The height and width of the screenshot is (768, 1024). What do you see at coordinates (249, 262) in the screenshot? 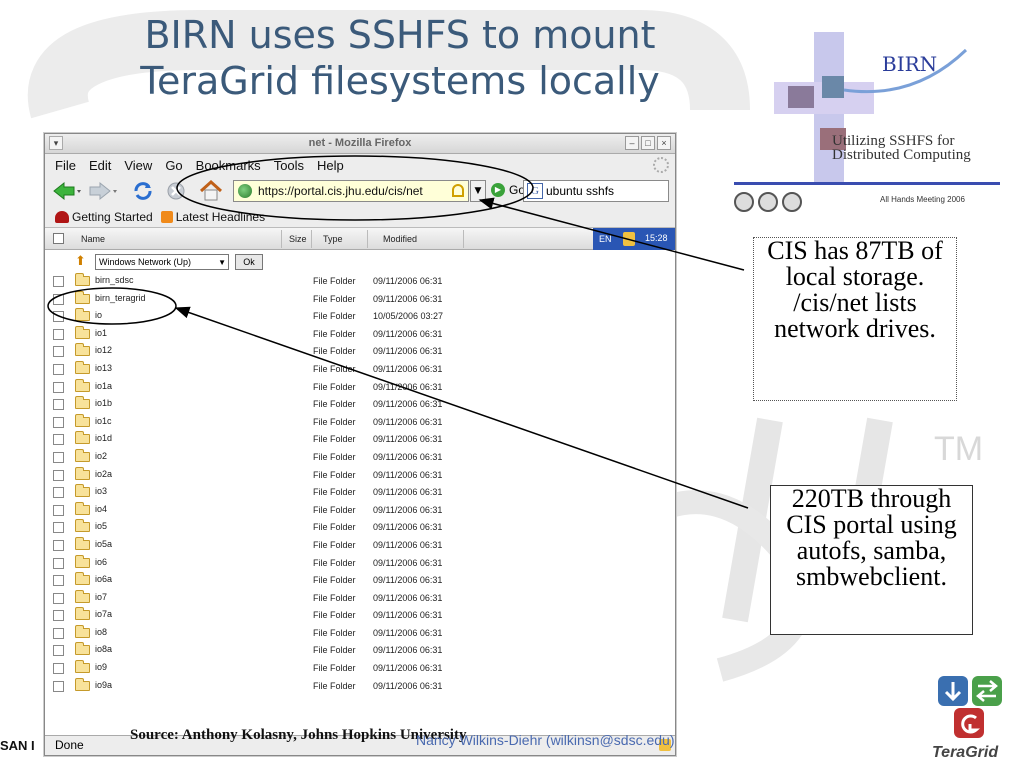
I see `ok-button: Ok` at bounding box center [249, 262].